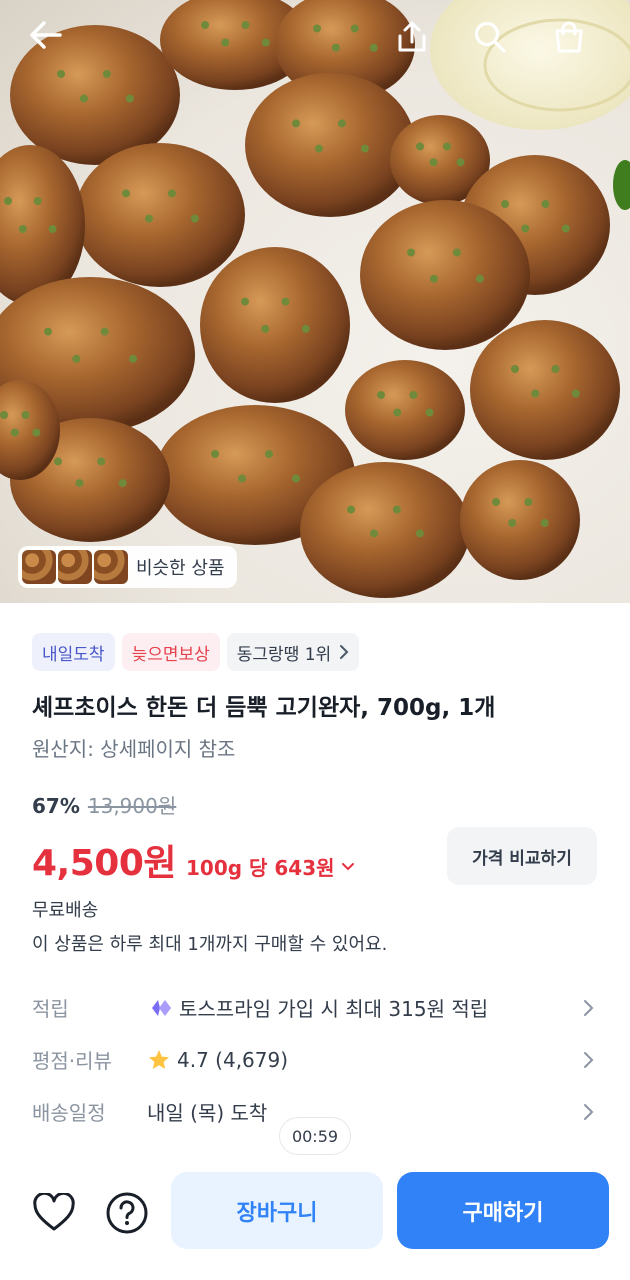  Describe the element at coordinates (270, 866) in the screenshot. I see `unit-price-toggle: 100g 당 643원` at that location.